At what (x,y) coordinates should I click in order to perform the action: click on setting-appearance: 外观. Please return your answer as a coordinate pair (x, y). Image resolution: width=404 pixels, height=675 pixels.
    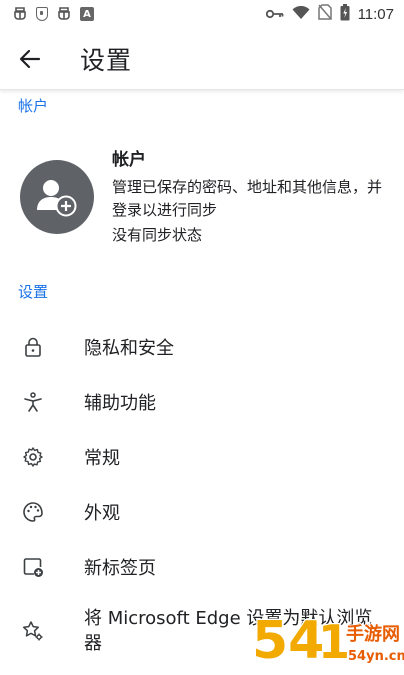
    Looking at the image, I should click on (202, 511).